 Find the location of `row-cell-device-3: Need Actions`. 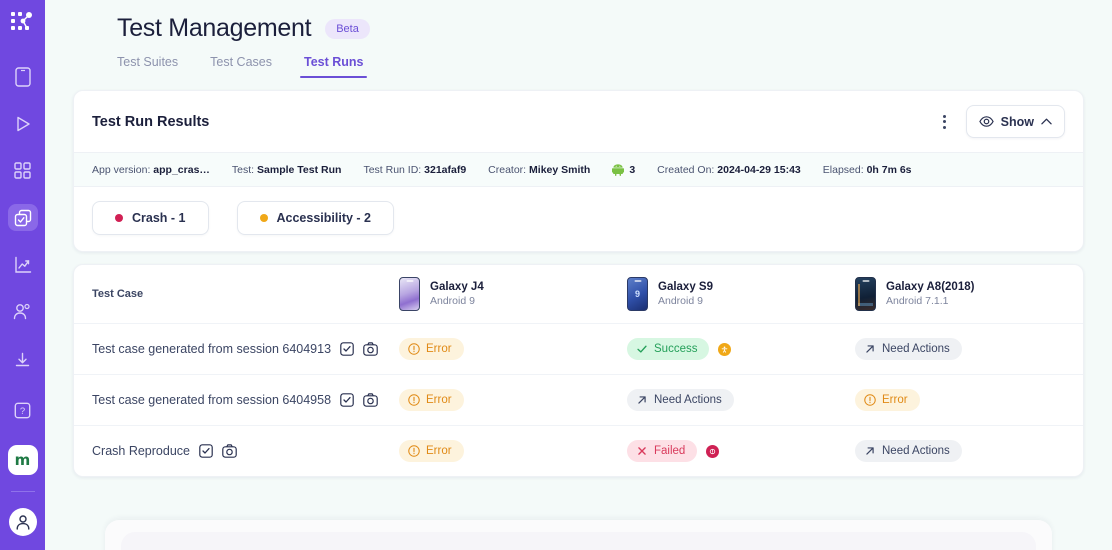

row-cell-device-3: Need Actions is located at coordinates (969, 451).